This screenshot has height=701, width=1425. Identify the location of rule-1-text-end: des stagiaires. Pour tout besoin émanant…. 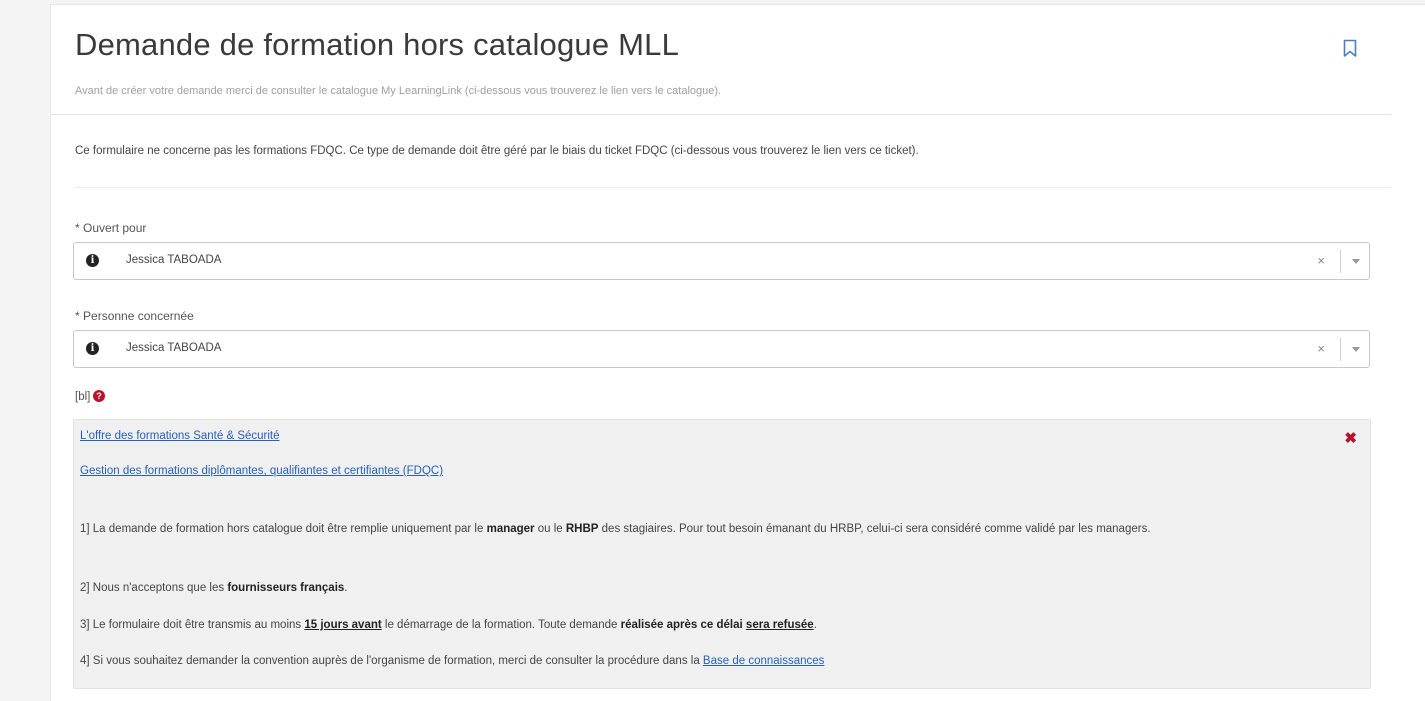
(874, 529).